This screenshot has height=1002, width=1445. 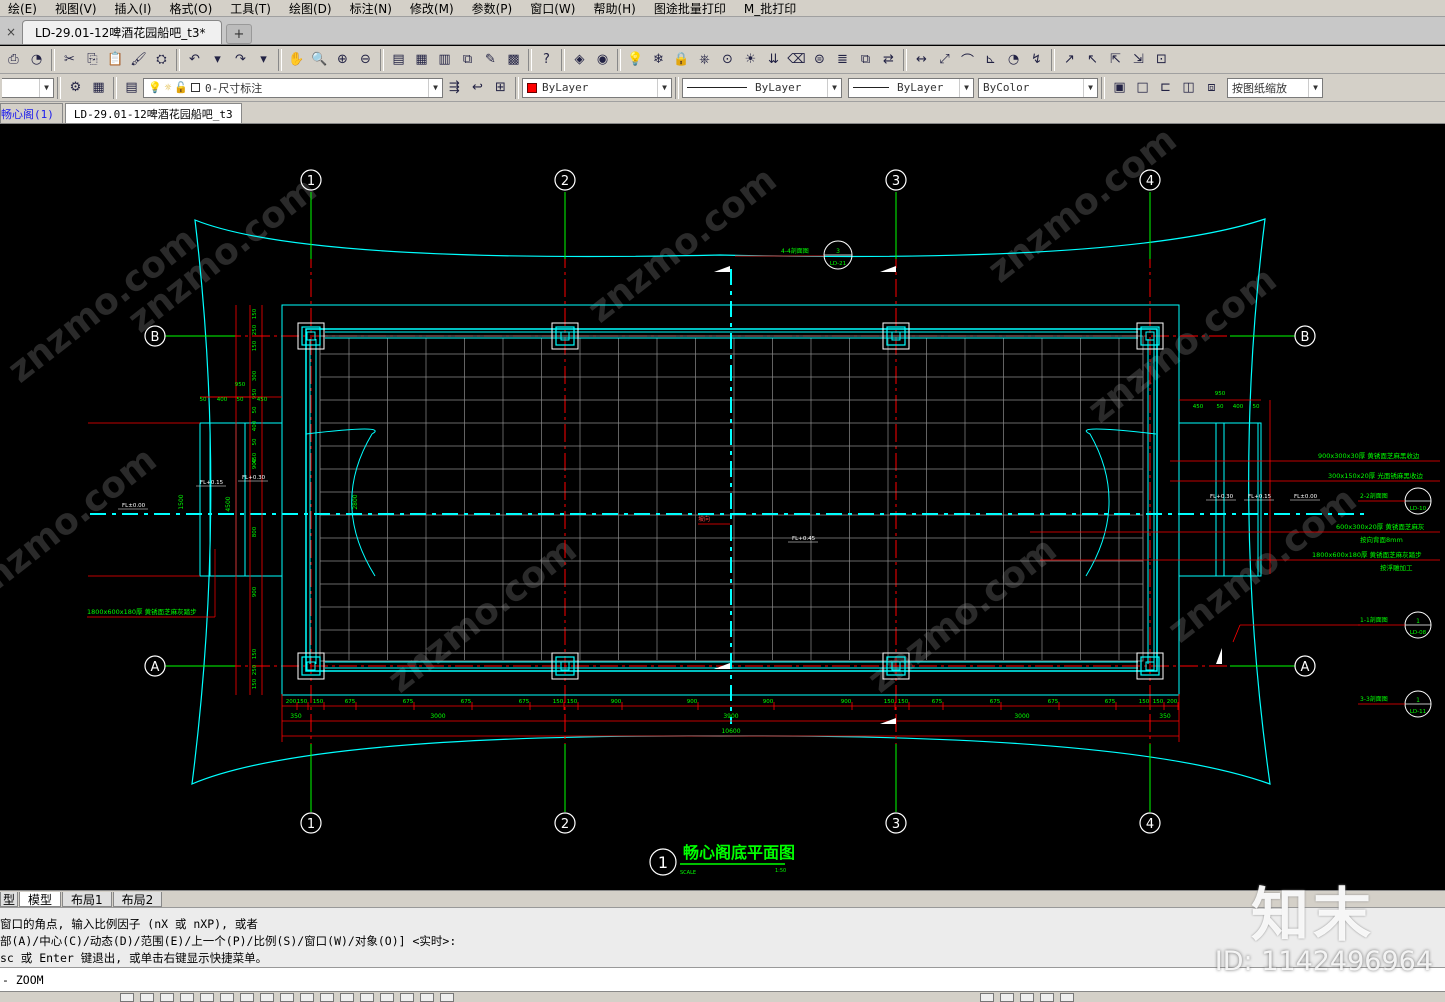 I want to click on pan-icon: ✋, so click(x=297, y=60).